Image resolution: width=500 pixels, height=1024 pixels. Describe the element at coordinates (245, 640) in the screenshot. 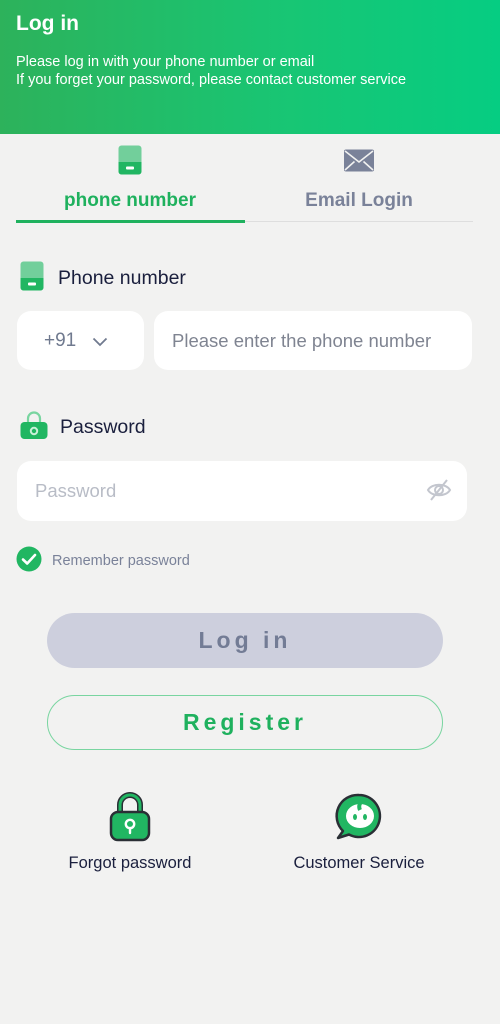

I see `login-button: Log in` at that location.